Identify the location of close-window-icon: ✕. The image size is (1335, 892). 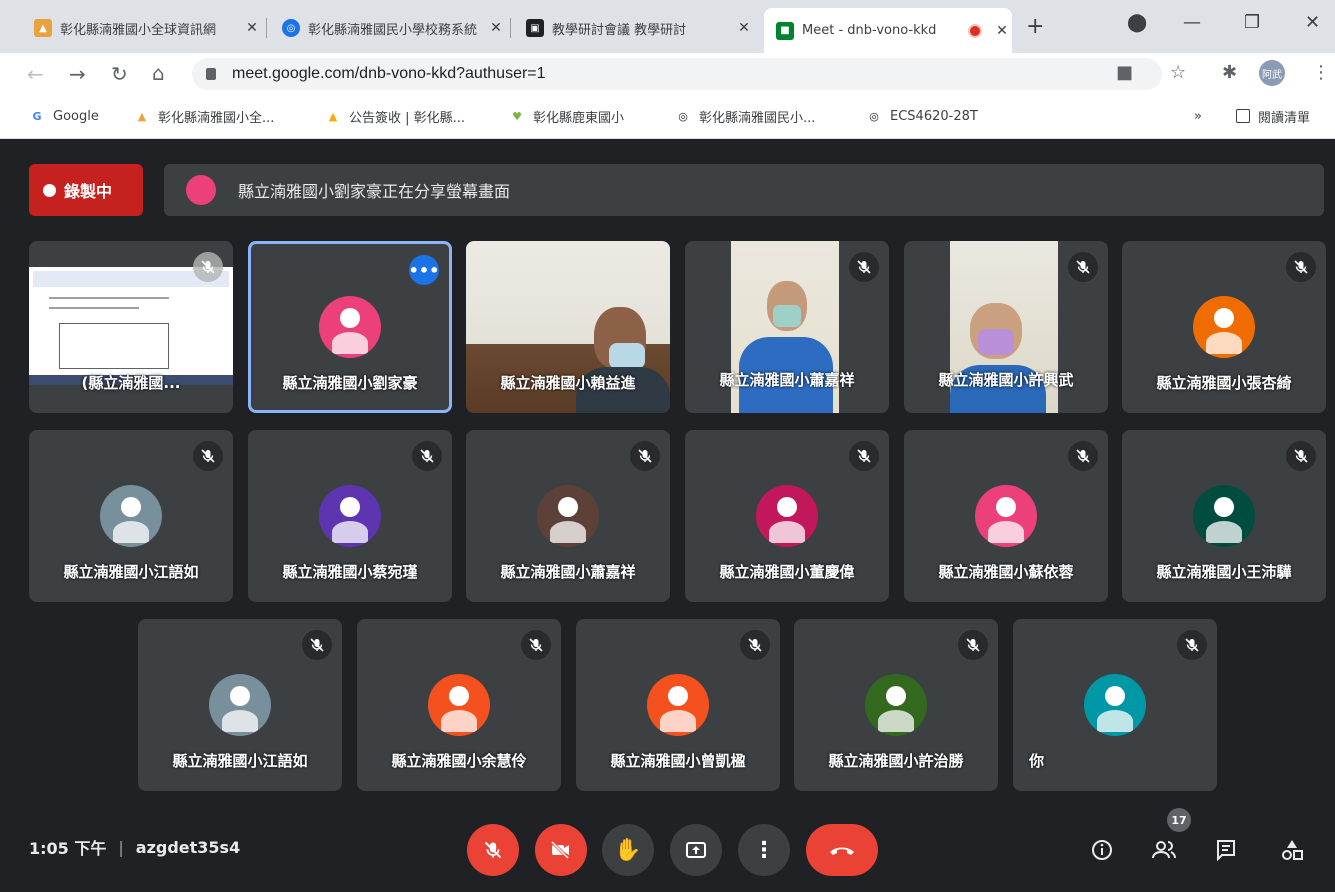
(1312, 22).